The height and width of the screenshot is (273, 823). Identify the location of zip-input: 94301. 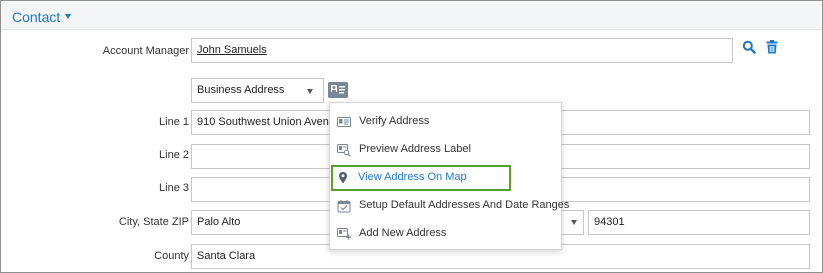
(699, 222).